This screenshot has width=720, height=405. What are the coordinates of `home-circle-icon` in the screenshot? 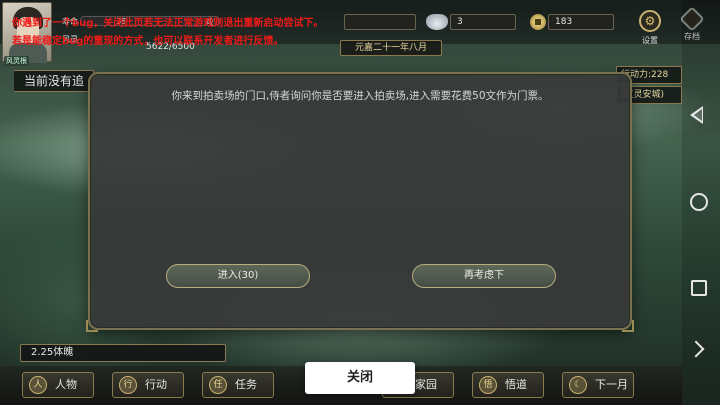 It's located at (699, 202).